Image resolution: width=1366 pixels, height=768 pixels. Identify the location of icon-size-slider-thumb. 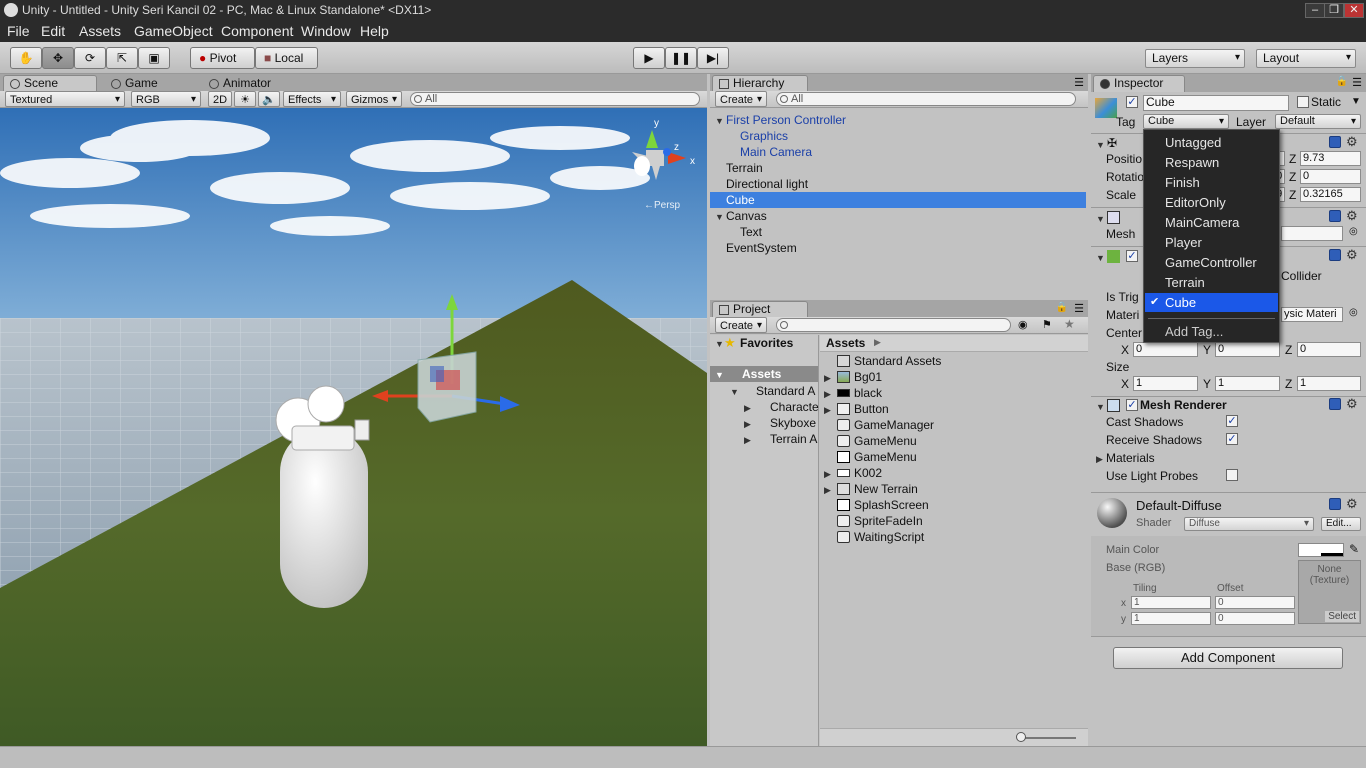
(1021, 737).